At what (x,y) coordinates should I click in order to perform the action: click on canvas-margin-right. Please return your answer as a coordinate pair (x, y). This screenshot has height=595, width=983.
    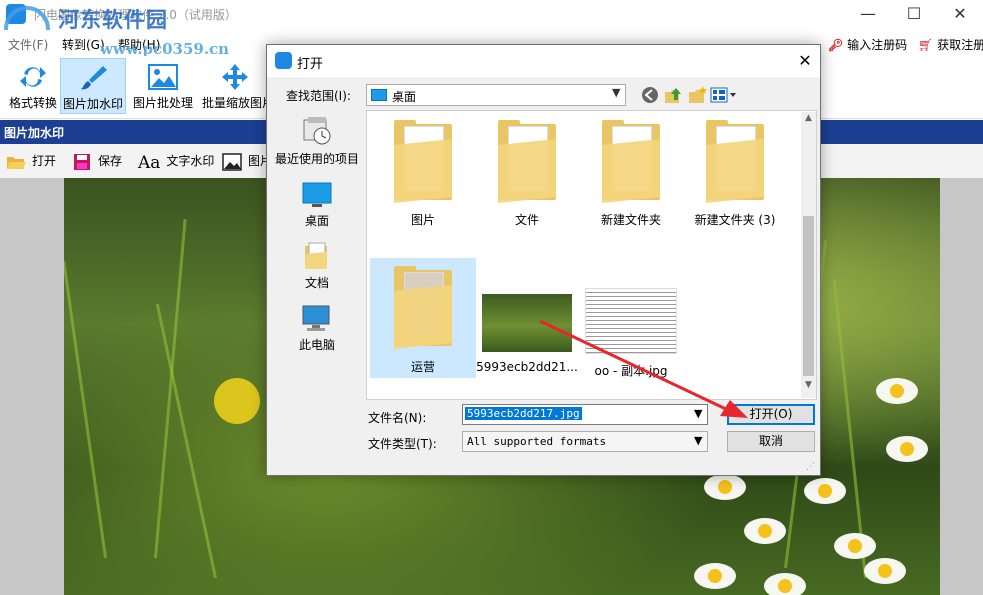
    Looking at the image, I should click on (961, 386).